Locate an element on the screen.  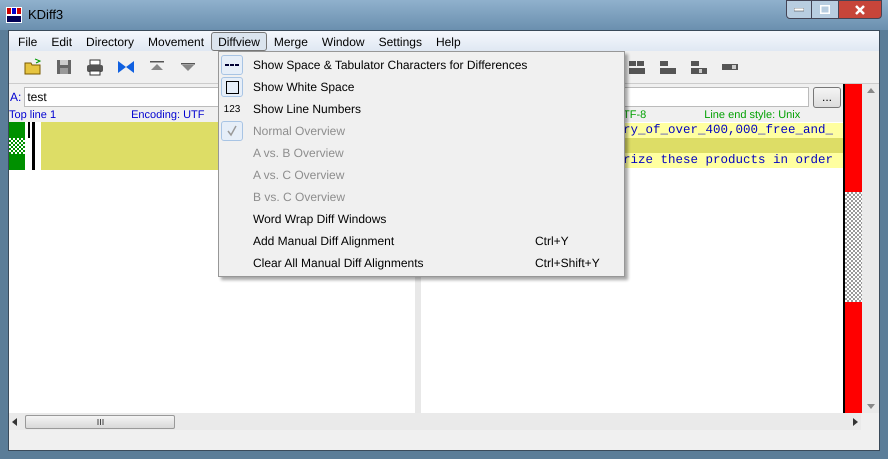
diff-text-line: rize these products in order is located at coordinates (728, 160).